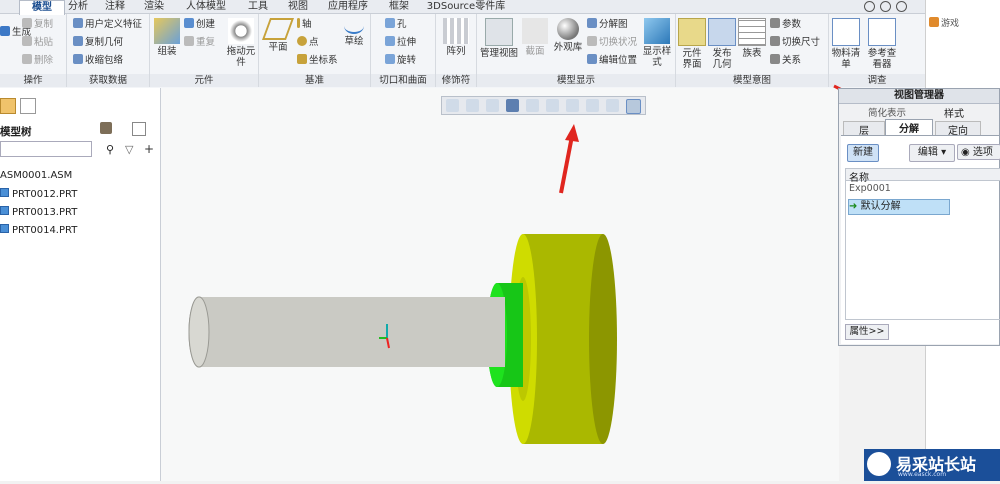  Describe the element at coordinates (107, 24) in the screenshot. I see `udf-button: 用户定义特征` at that location.